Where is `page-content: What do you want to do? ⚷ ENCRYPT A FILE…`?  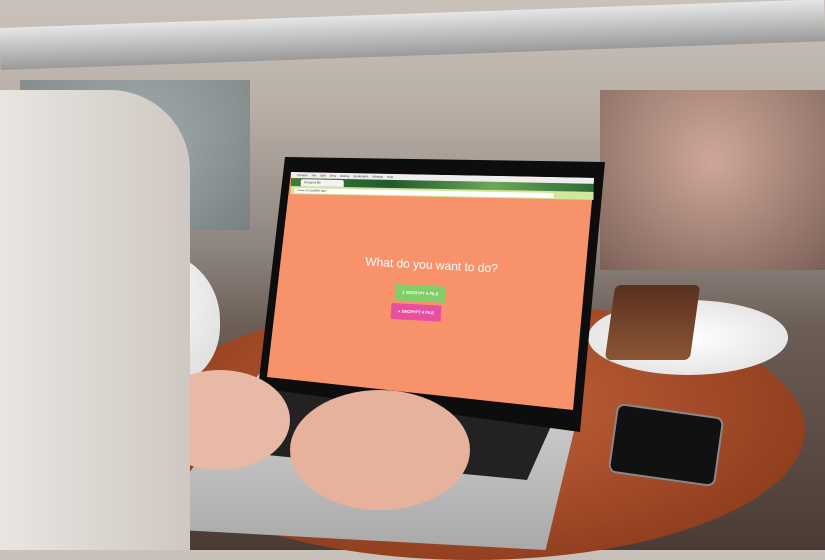
page-content: What do you want to do? ⚷ ENCRYPT A FILE… is located at coordinates (430, 294).